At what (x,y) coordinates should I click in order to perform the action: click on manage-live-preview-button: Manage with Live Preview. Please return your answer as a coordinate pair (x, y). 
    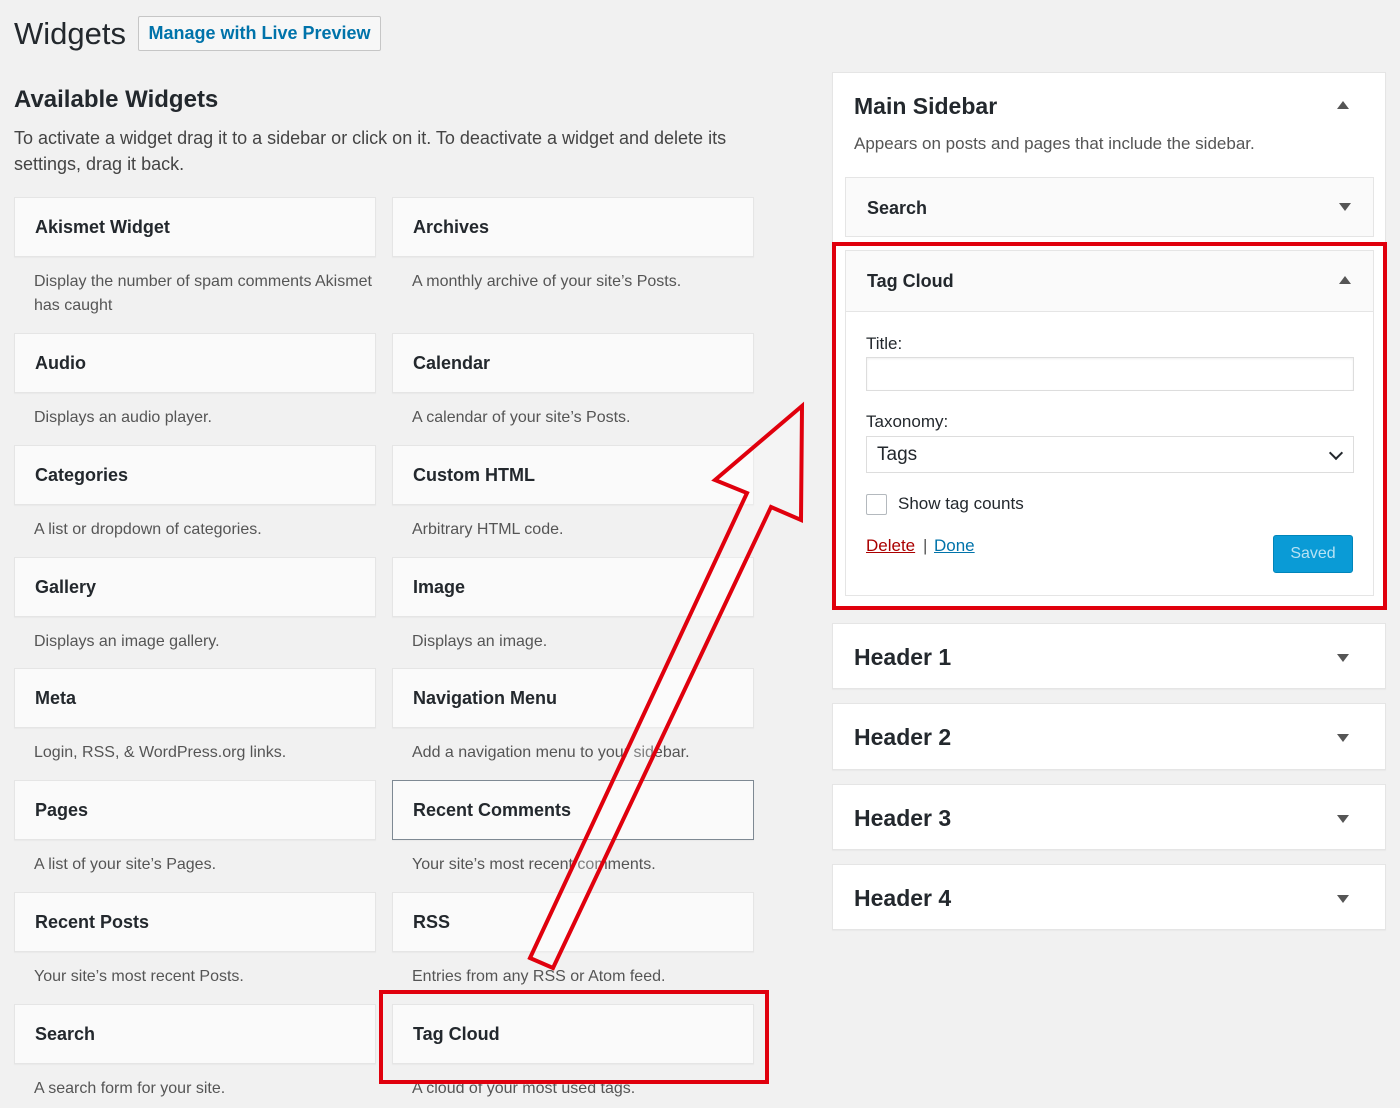
    Looking at the image, I should click on (259, 33).